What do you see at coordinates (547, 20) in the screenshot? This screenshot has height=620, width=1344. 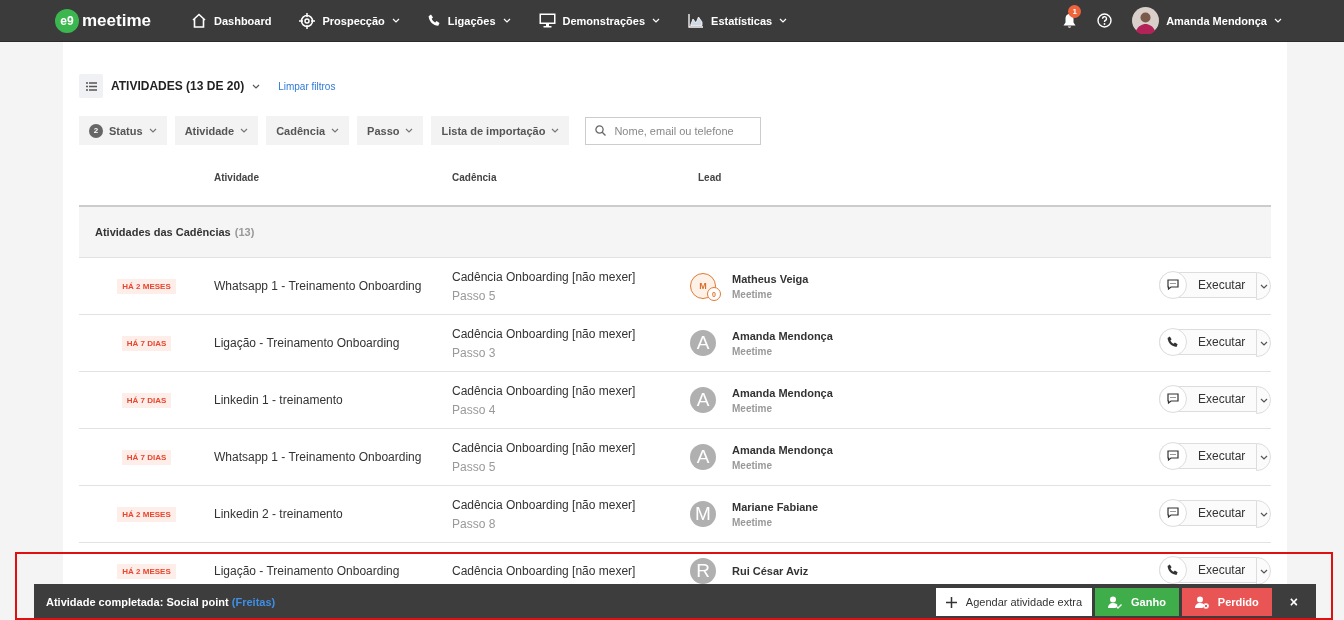 I see `monitor-icon` at bounding box center [547, 20].